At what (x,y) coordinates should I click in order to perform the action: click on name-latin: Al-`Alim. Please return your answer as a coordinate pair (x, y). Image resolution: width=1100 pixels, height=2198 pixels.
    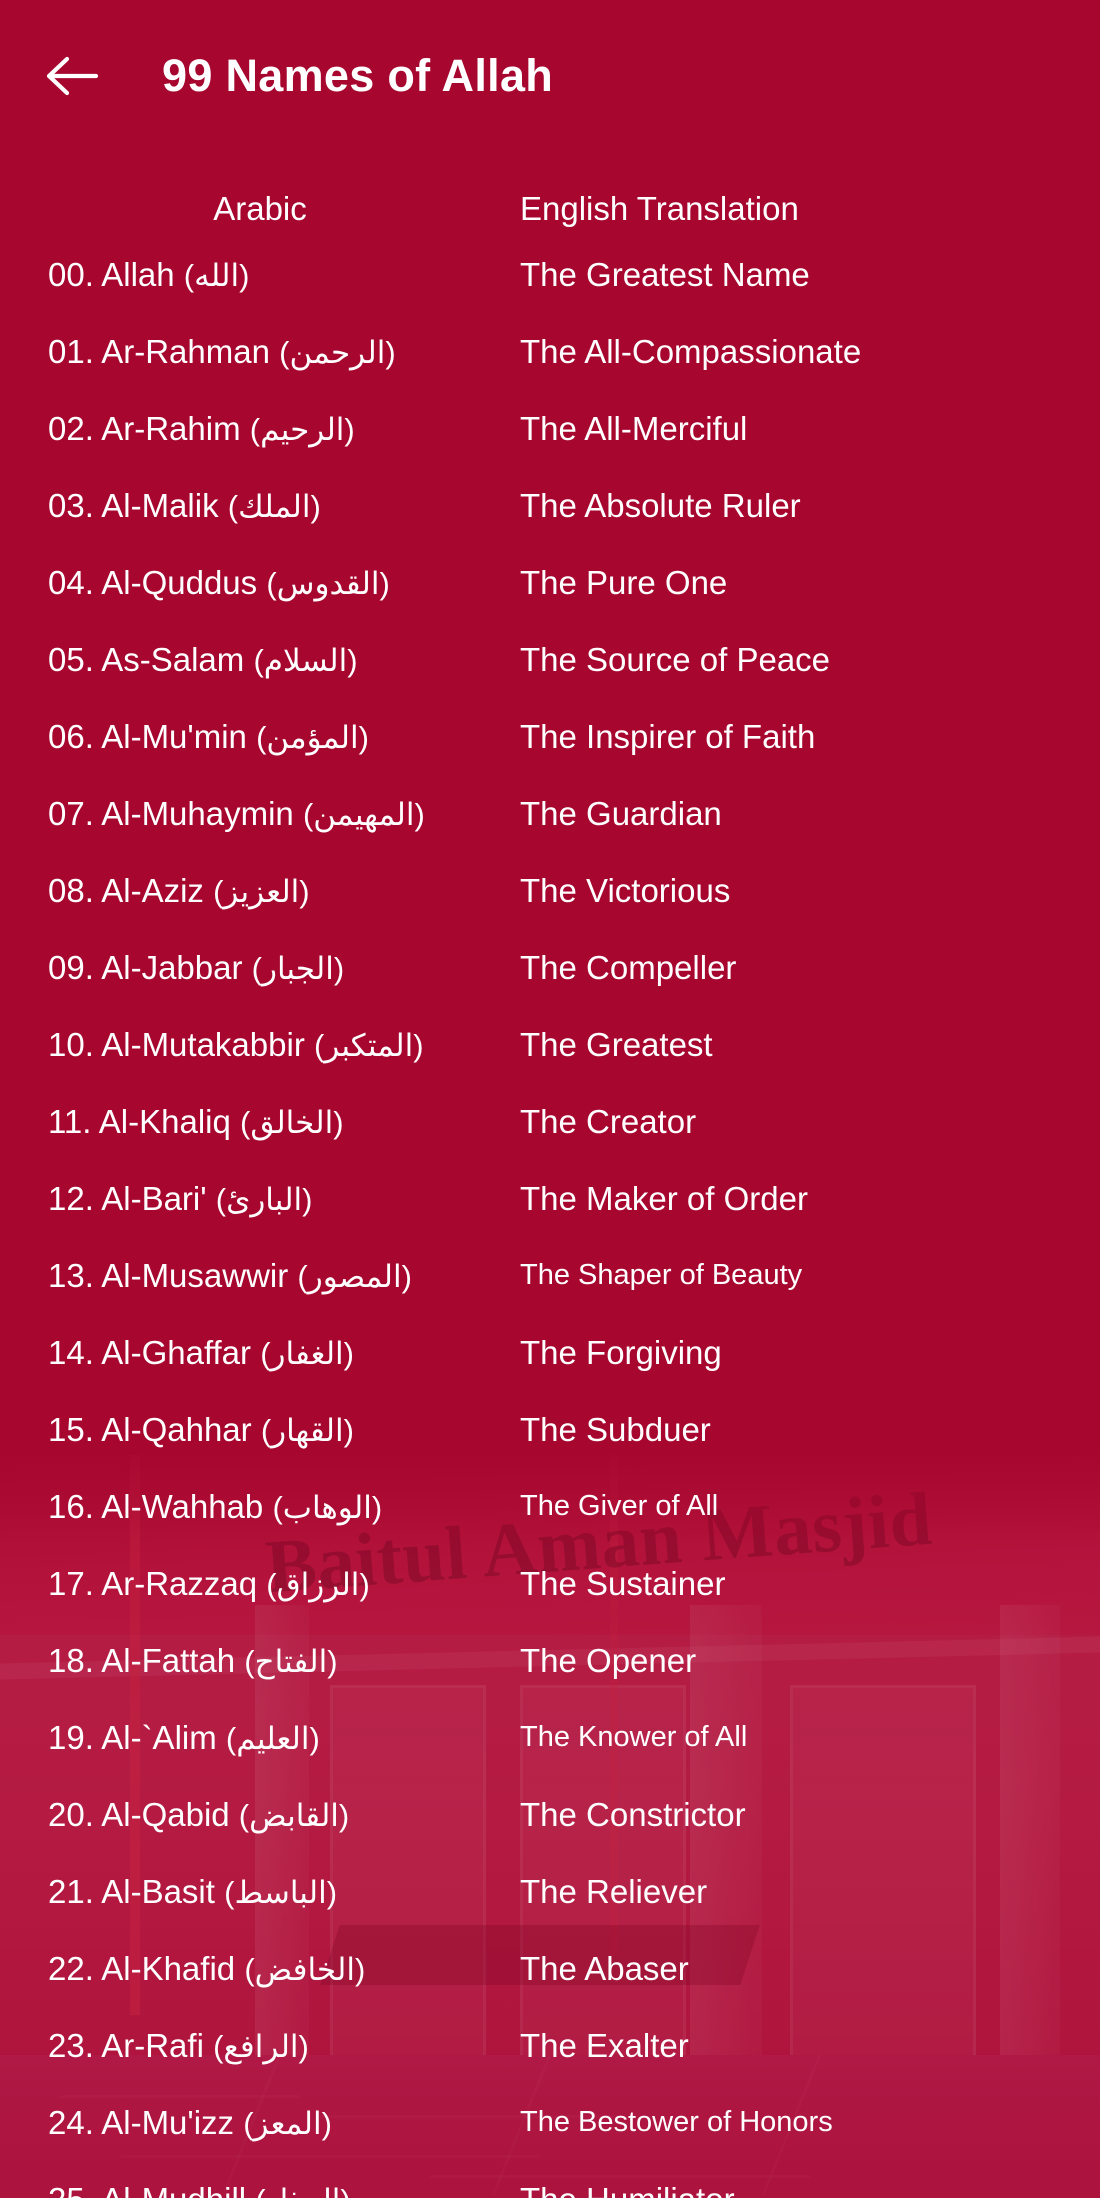
    Looking at the image, I should click on (159, 1737).